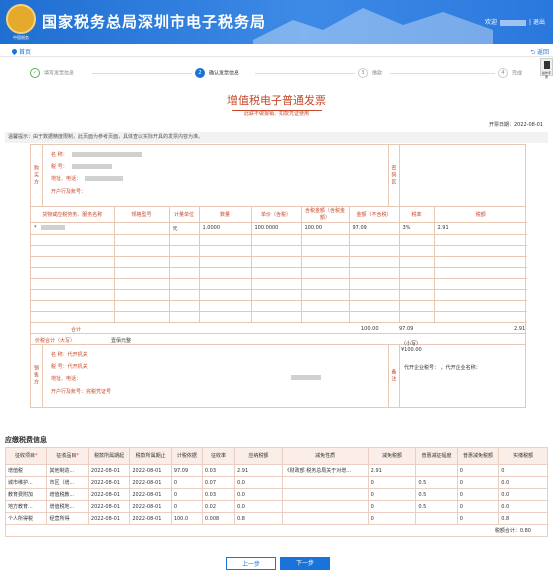 This screenshot has height=572, width=553. I want to click on user-welcome: 欢迎 | 退出, so click(515, 22).